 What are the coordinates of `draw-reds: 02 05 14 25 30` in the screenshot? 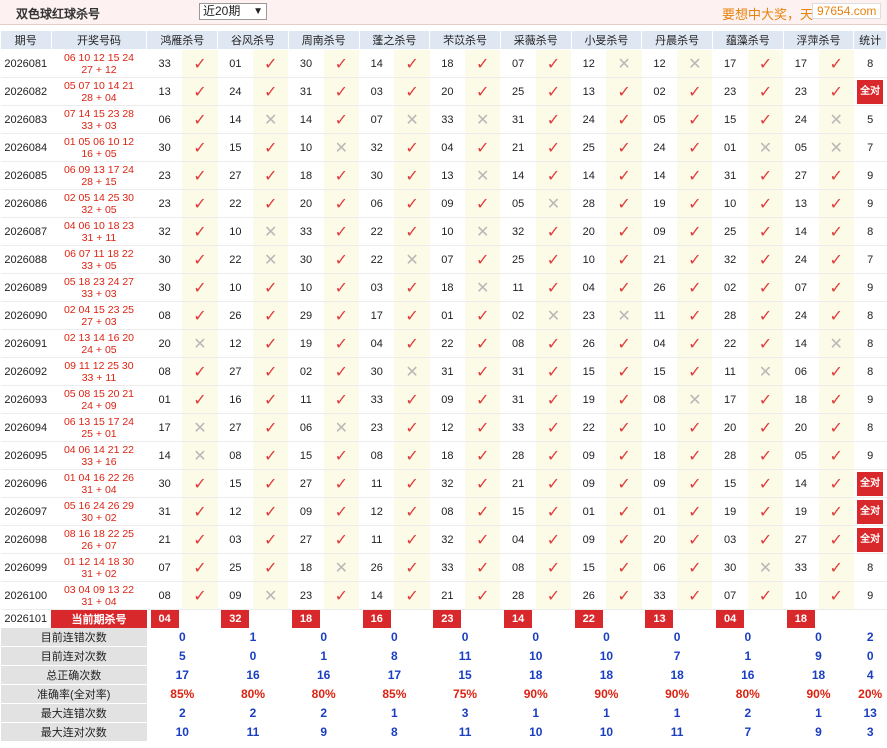 It's located at (99, 197).